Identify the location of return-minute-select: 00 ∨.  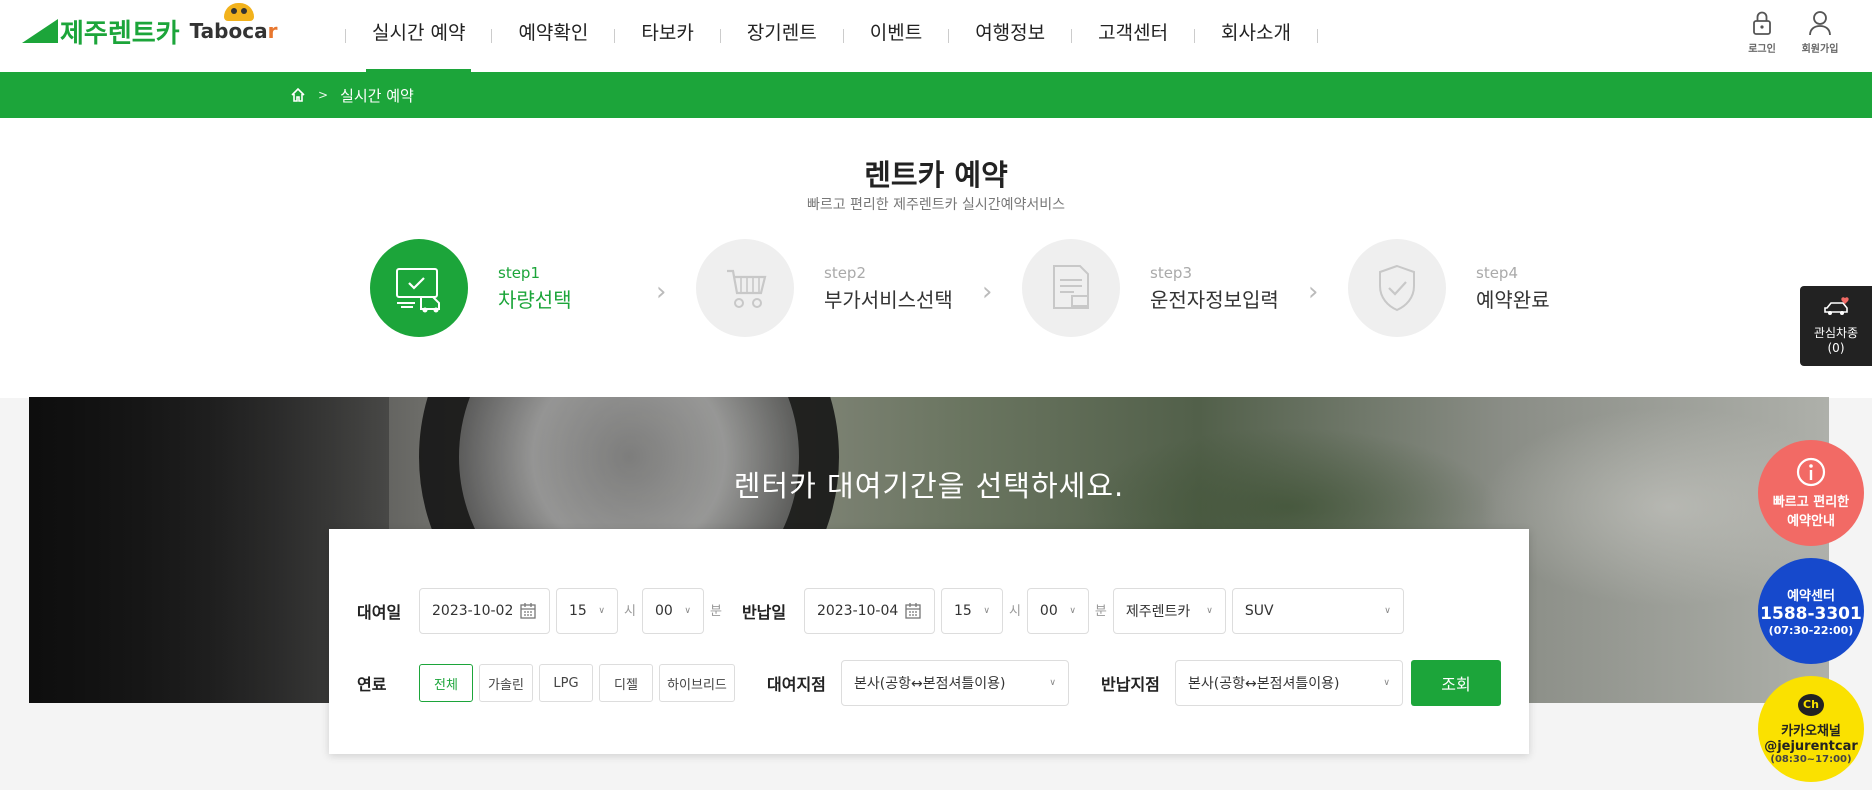
(1057, 611).